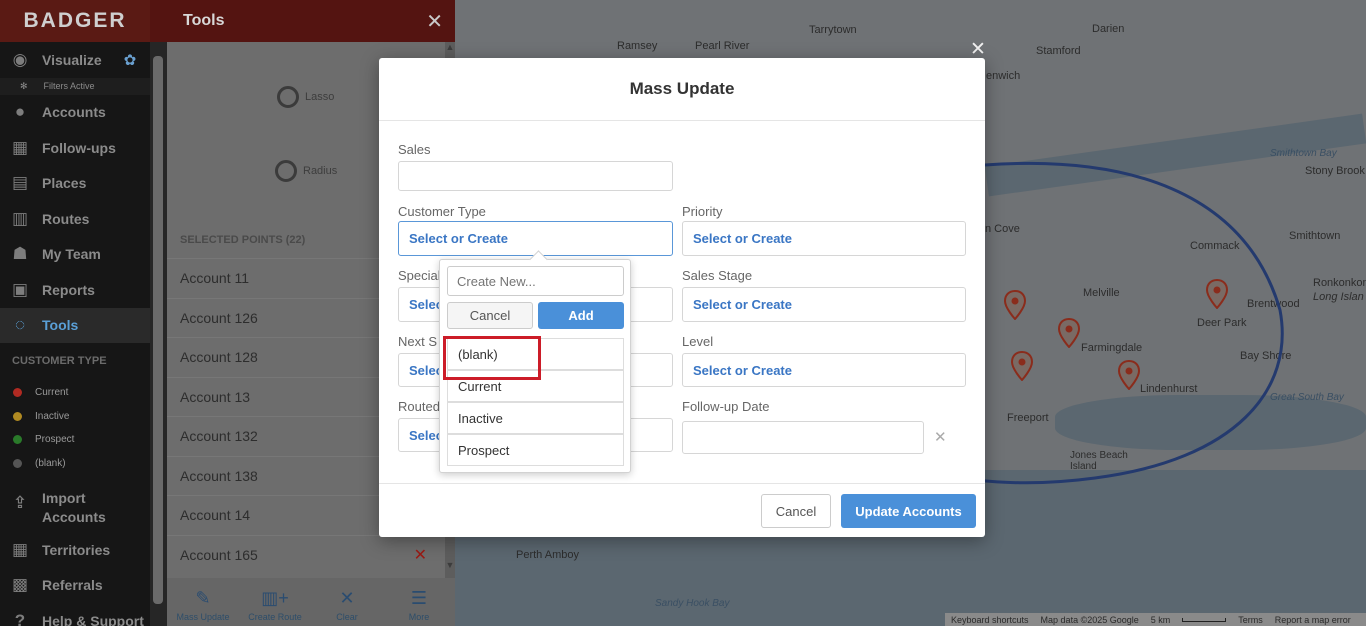  I want to click on more-button: ☰ More, so click(419, 602).